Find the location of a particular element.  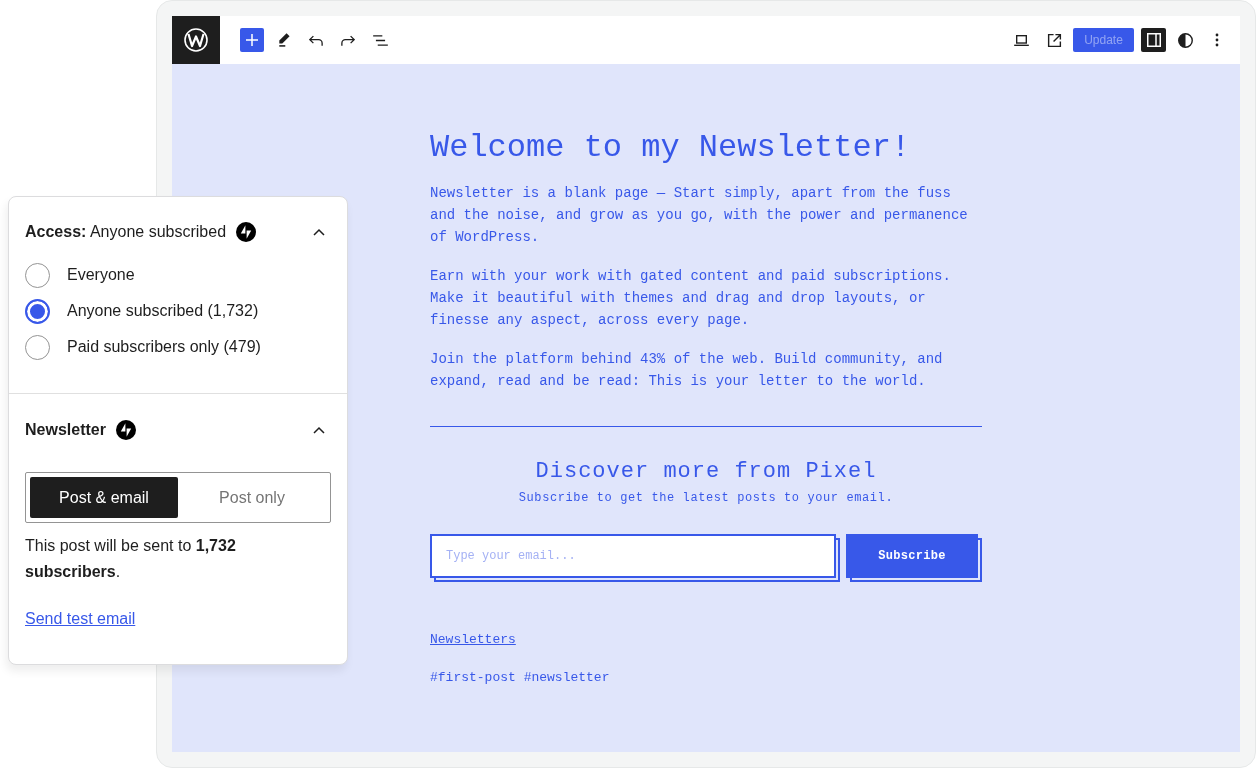

pencil-icon is located at coordinates (284, 40).